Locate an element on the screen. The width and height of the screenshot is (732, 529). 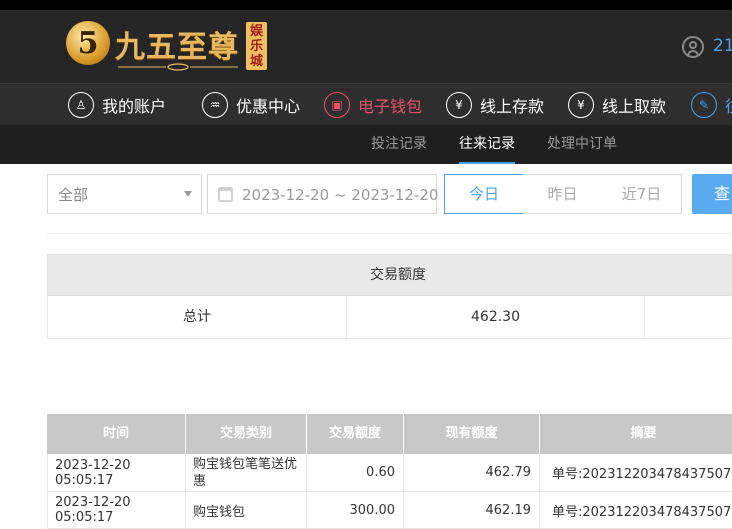
cell-type: 购宝钱包笔笔送优惠 is located at coordinates (246, 472).